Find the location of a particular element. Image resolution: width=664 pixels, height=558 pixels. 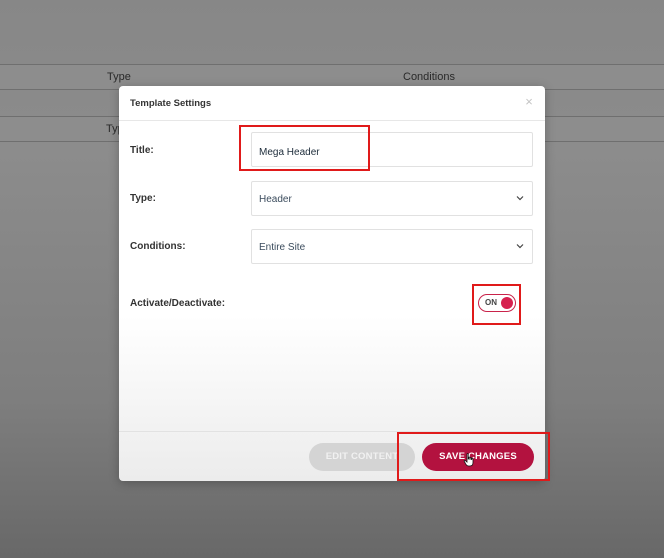

conditions-select-value: Entire Site is located at coordinates (282, 247).